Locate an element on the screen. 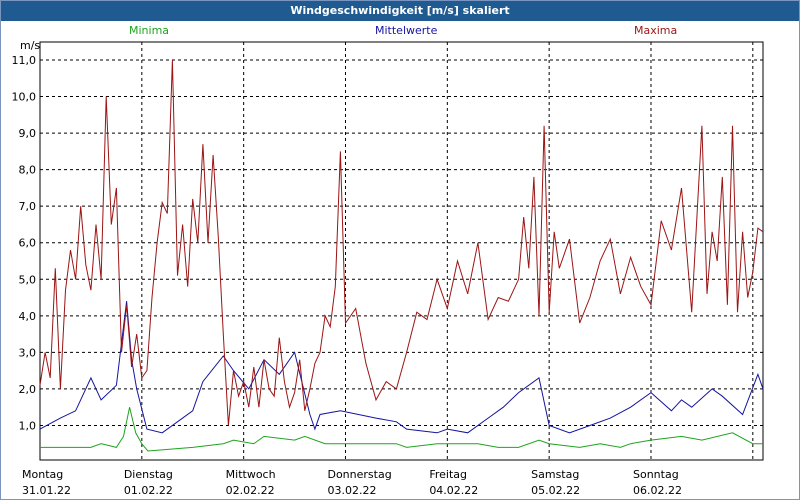  day-date-label: 01.02.22 is located at coordinates (148, 490).